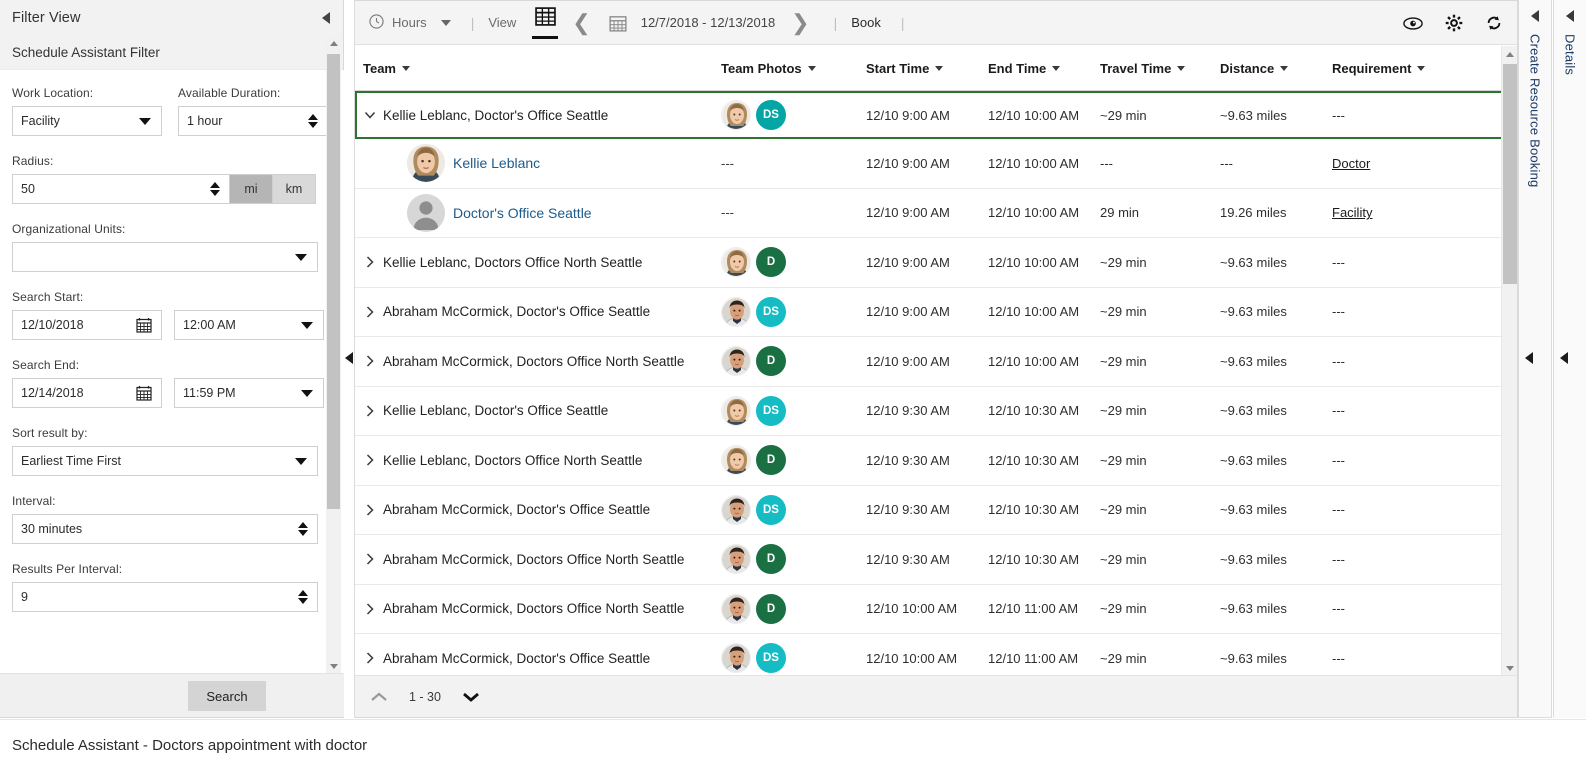 Image resolution: width=1586 pixels, height=771 pixels. What do you see at coordinates (545, 22) in the screenshot?
I see `grid-view-toggle` at bounding box center [545, 22].